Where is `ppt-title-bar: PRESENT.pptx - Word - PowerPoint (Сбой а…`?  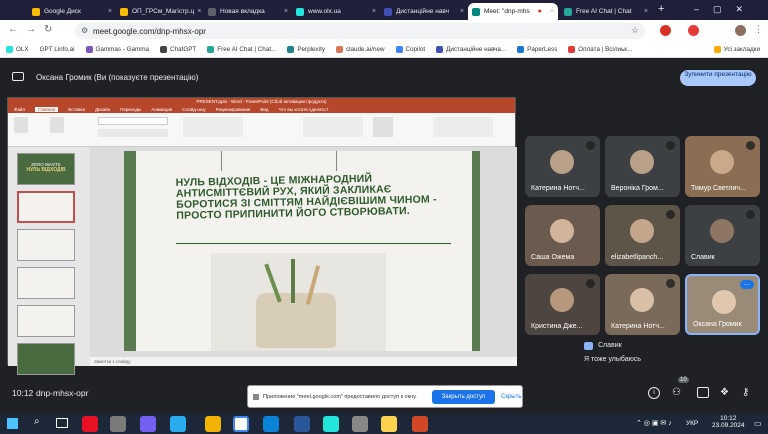 ppt-title-bar: PRESENT.pptx - Word - PowerPoint (Сбой а… is located at coordinates (261, 101).